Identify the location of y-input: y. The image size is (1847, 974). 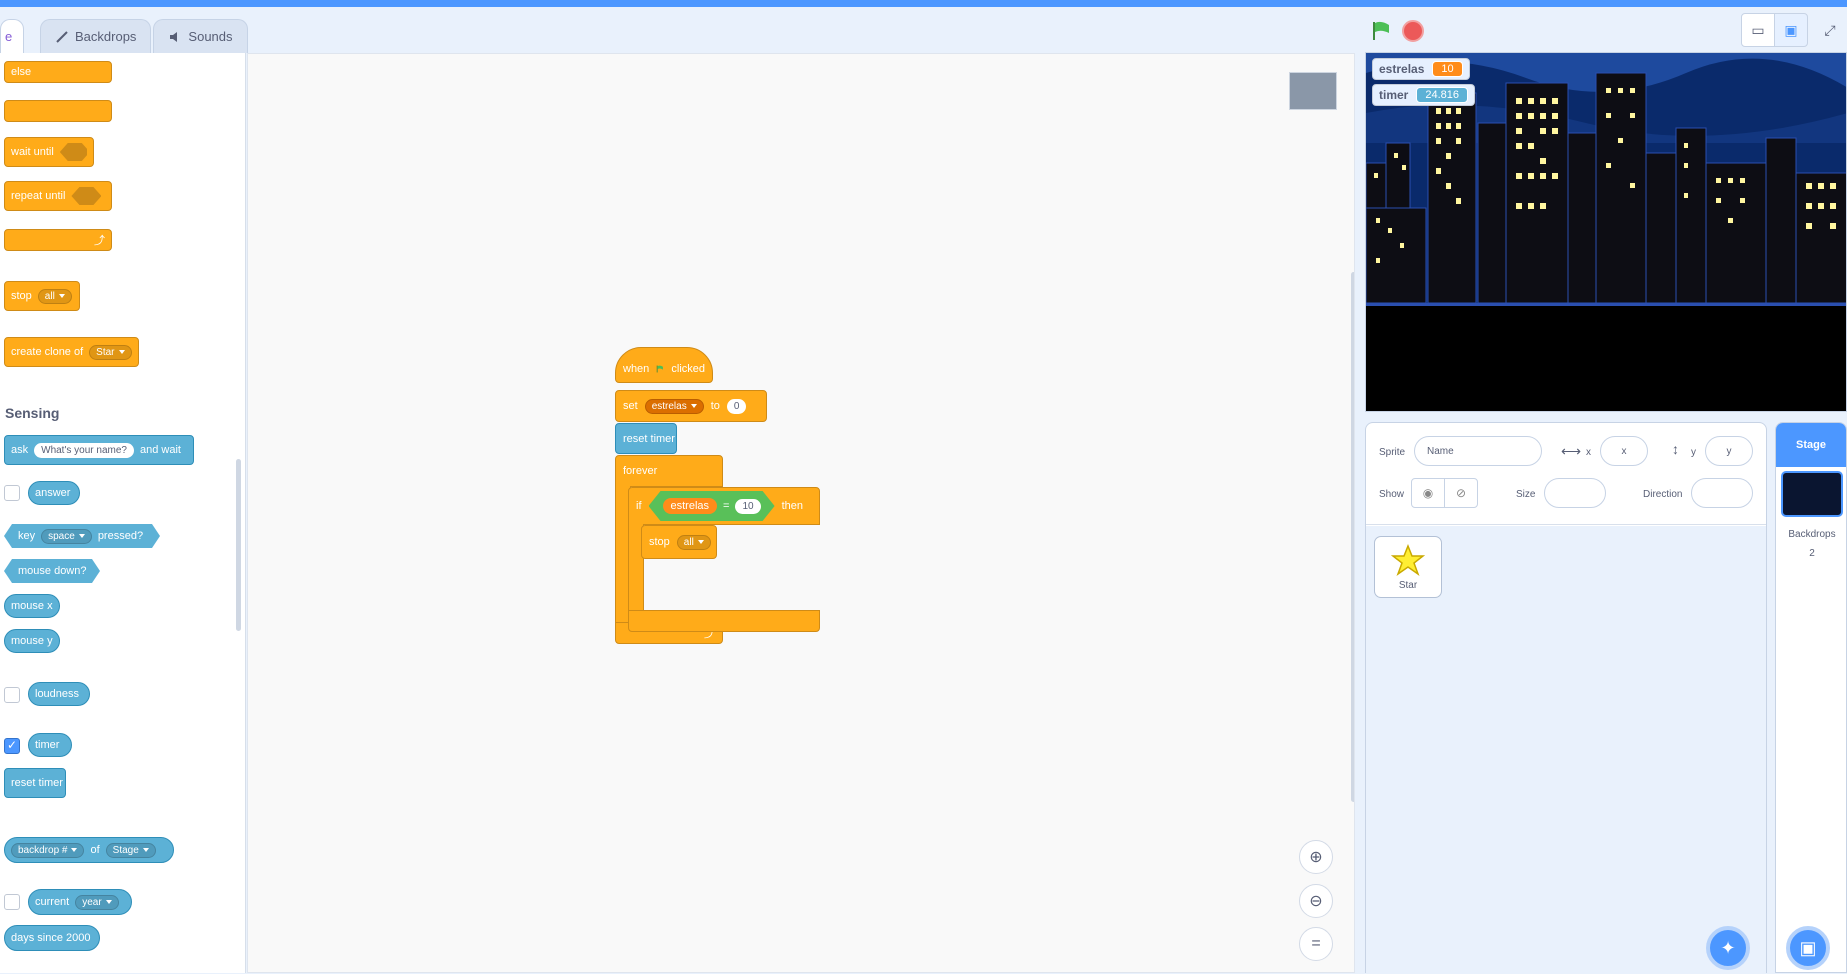
(1729, 451).